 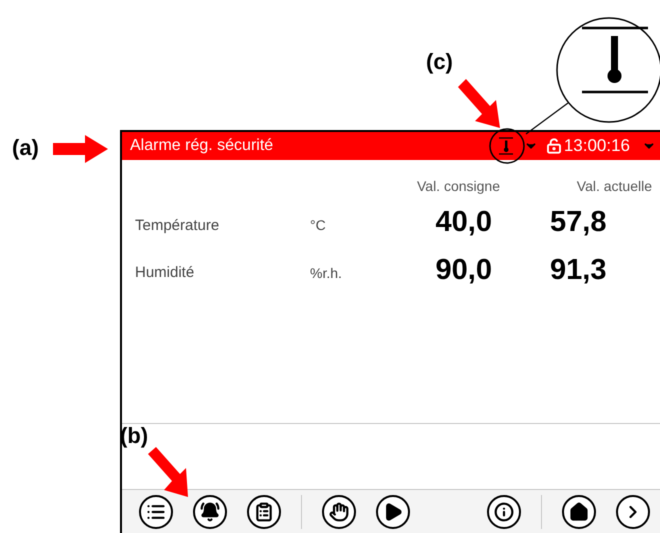 I want to click on hand-icon, so click(x=339, y=512).